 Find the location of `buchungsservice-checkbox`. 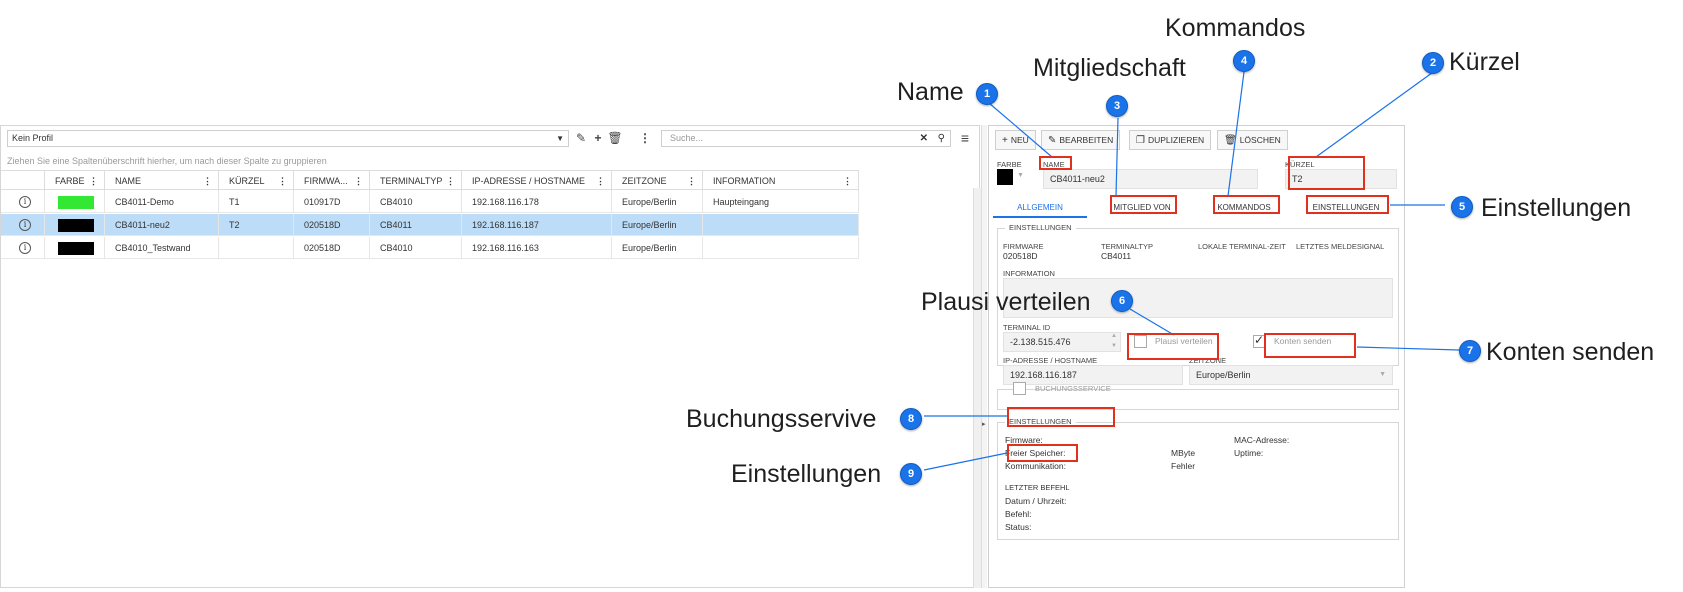

buchungsservice-checkbox is located at coordinates (1019, 388).